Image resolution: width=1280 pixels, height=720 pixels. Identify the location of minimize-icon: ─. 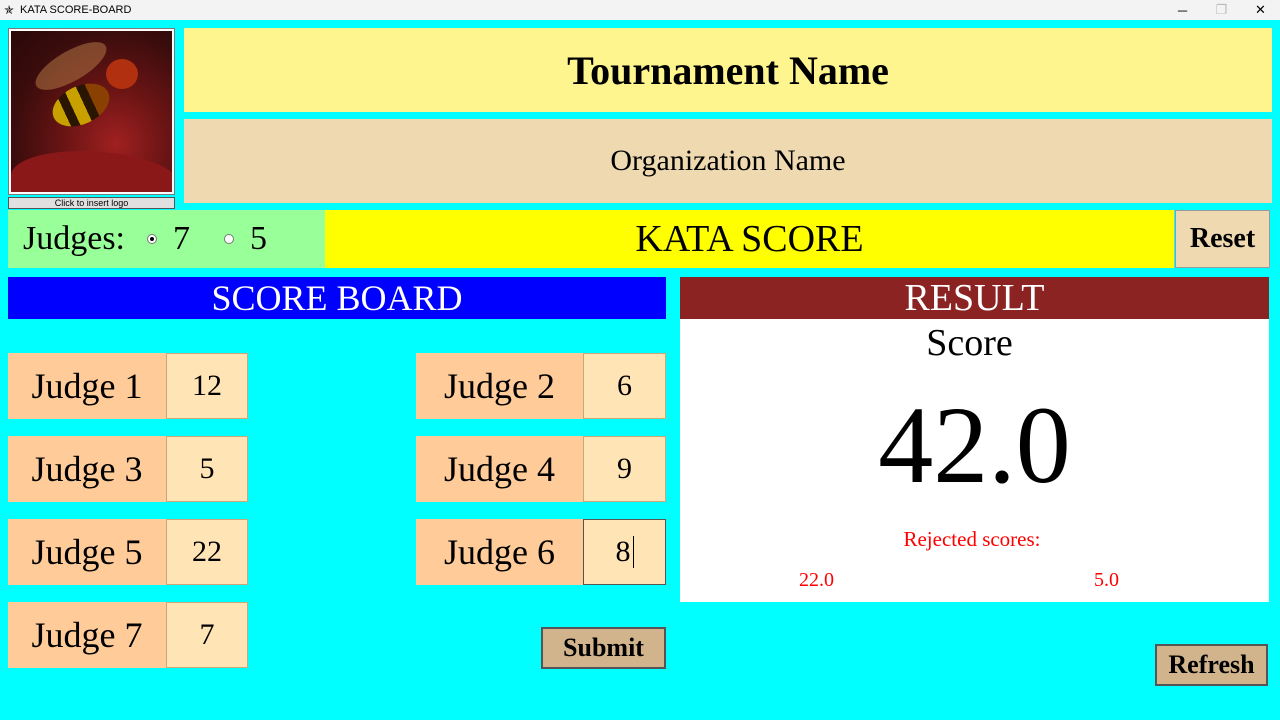
(1182, 10).